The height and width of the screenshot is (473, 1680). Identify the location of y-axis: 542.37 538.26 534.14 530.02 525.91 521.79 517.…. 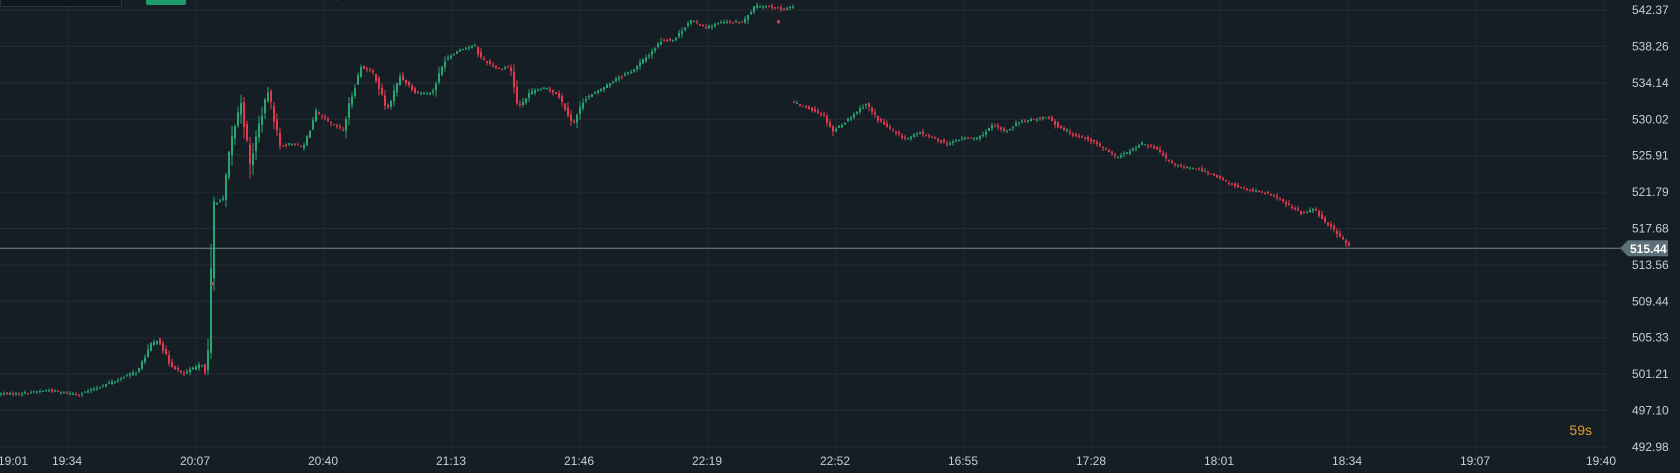
(1650, 228).